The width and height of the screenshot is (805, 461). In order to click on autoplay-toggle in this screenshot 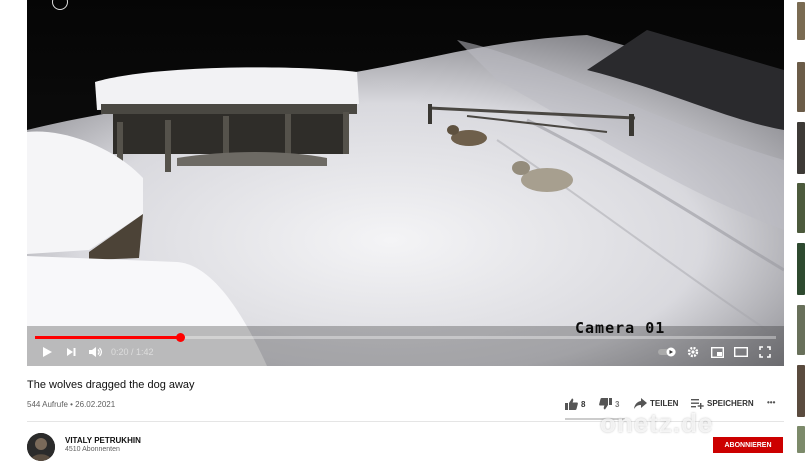, I will do `click(668, 352)`.